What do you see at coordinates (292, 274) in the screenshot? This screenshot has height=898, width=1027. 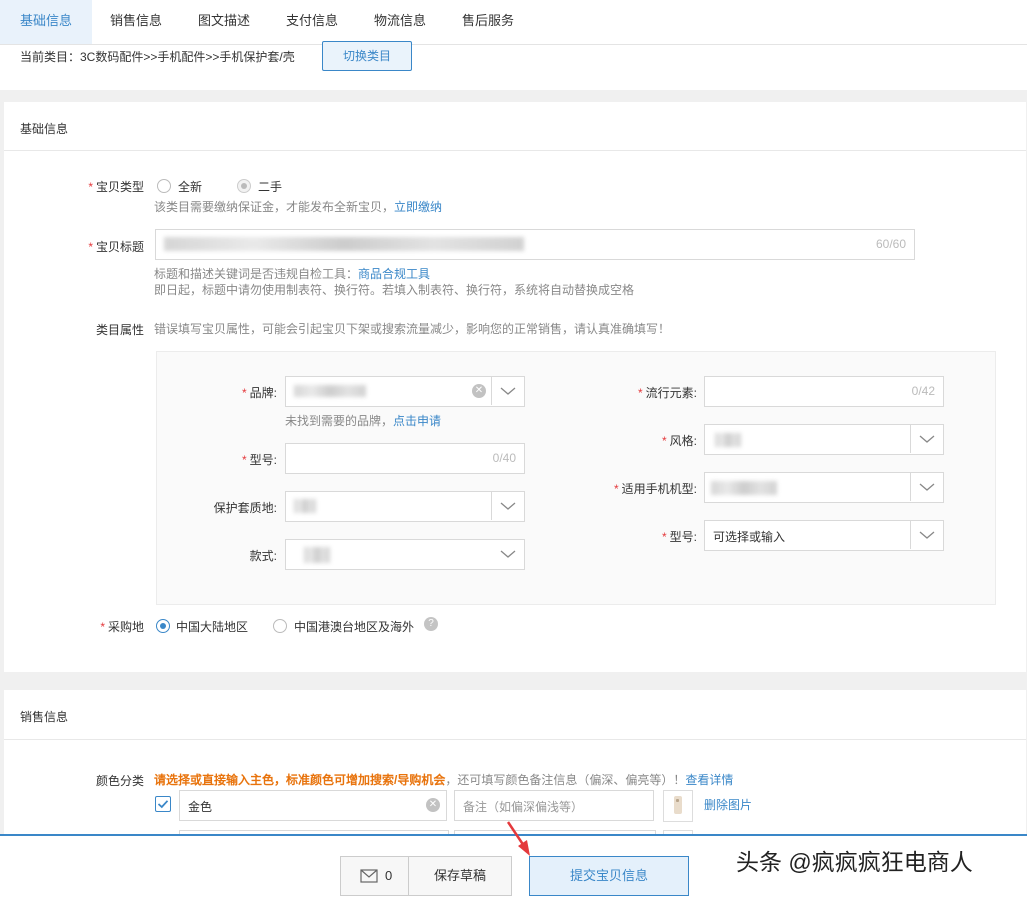 I see `title-hint-1: 标题和描述关键词是否违规自检工具：商品合规工具` at bounding box center [292, 274].